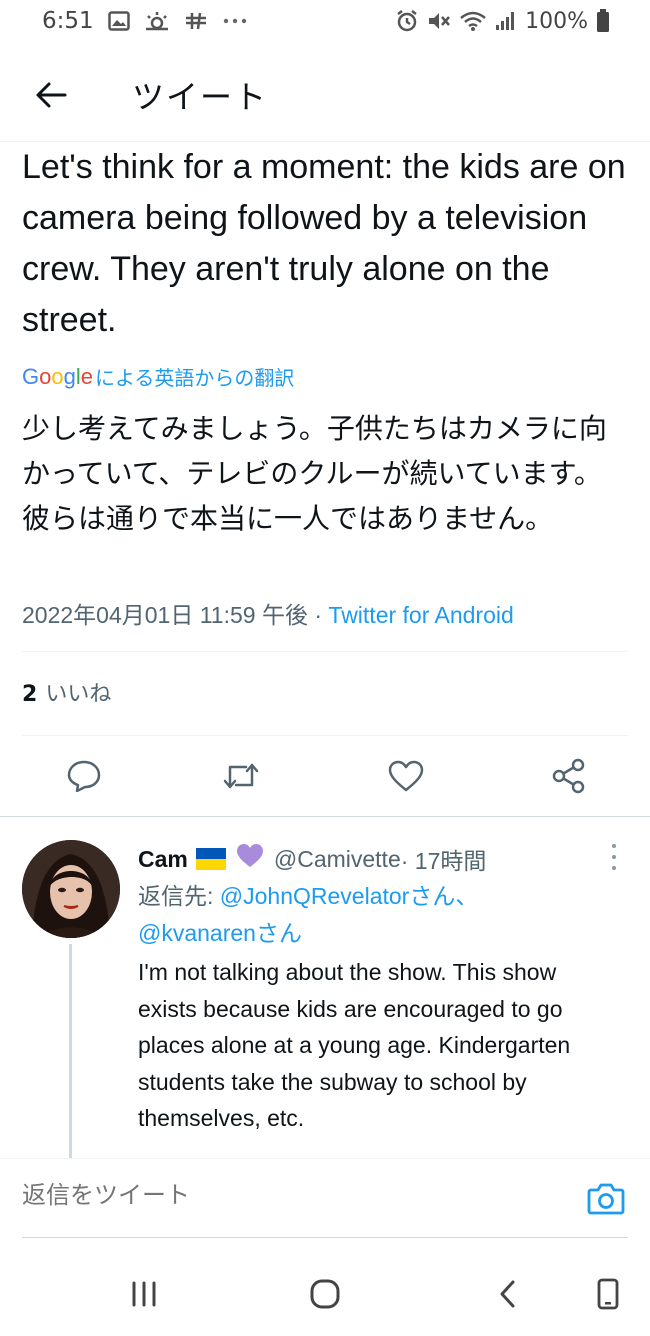 The image size is (650, 1336). What do you see at coordinates (473, 21) in the screenshot?
I see `wifi-icon` at bounding box center [473, 21].